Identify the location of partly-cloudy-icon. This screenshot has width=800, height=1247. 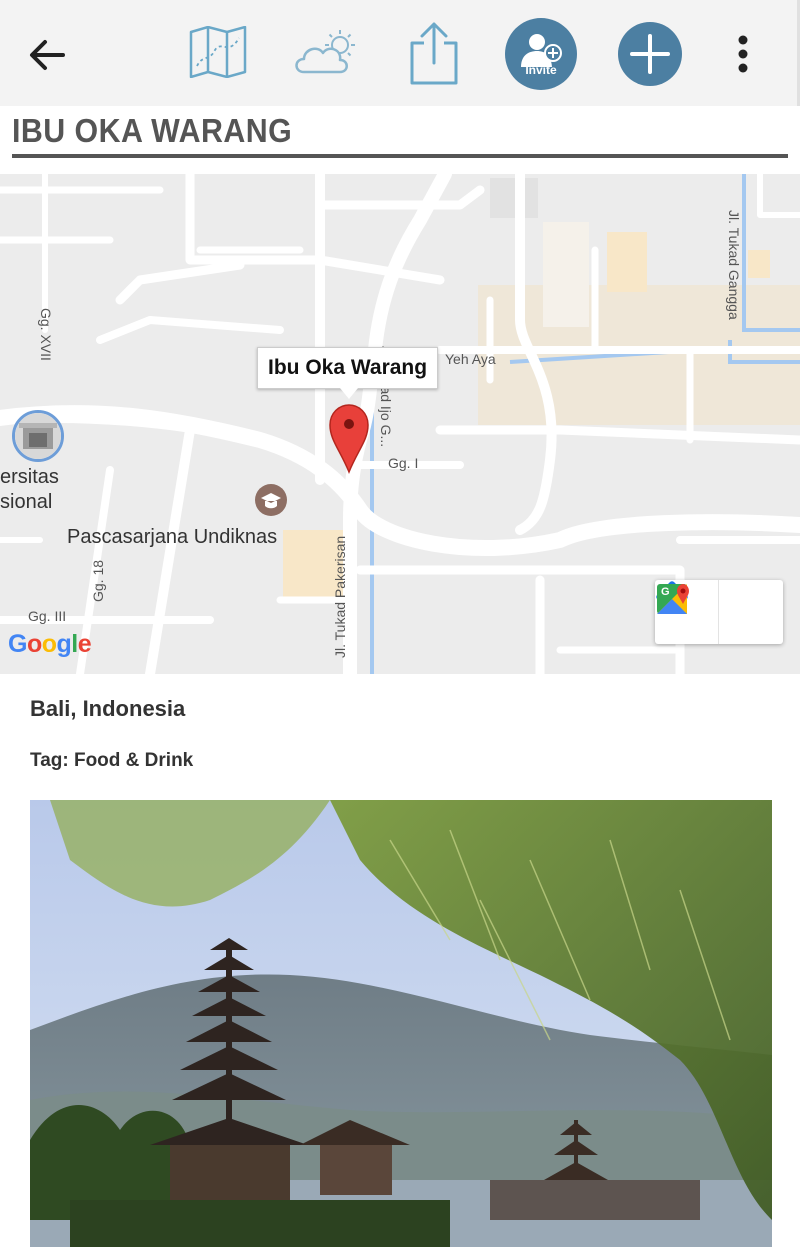
(325, 52).